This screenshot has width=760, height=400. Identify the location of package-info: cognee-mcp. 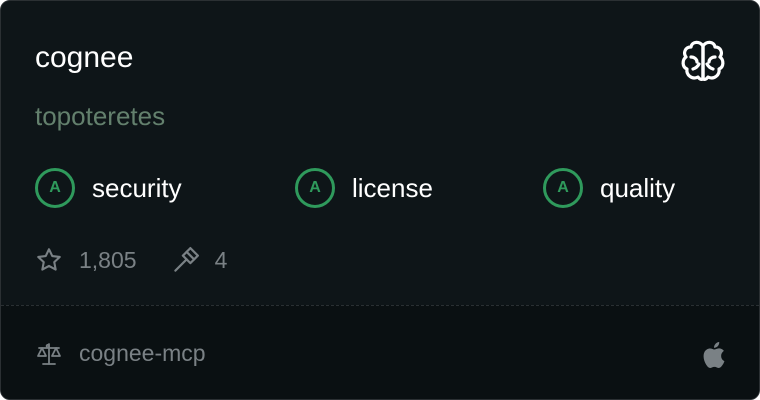
(120, 353).